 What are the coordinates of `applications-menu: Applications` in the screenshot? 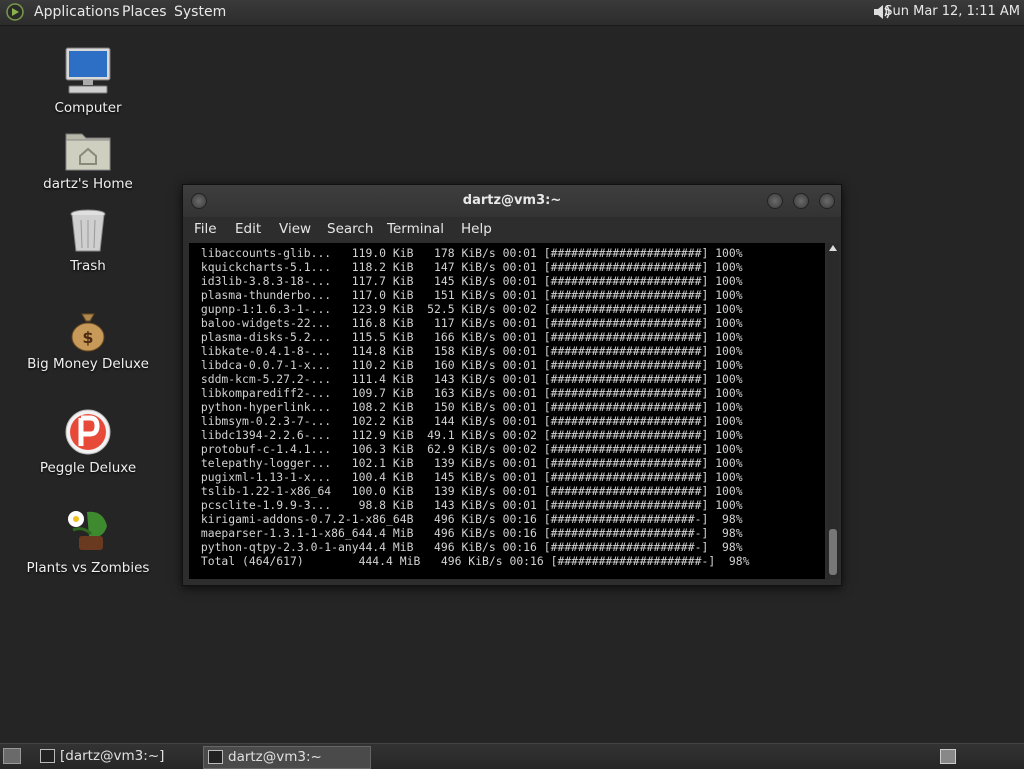 It's located at (77, 12).